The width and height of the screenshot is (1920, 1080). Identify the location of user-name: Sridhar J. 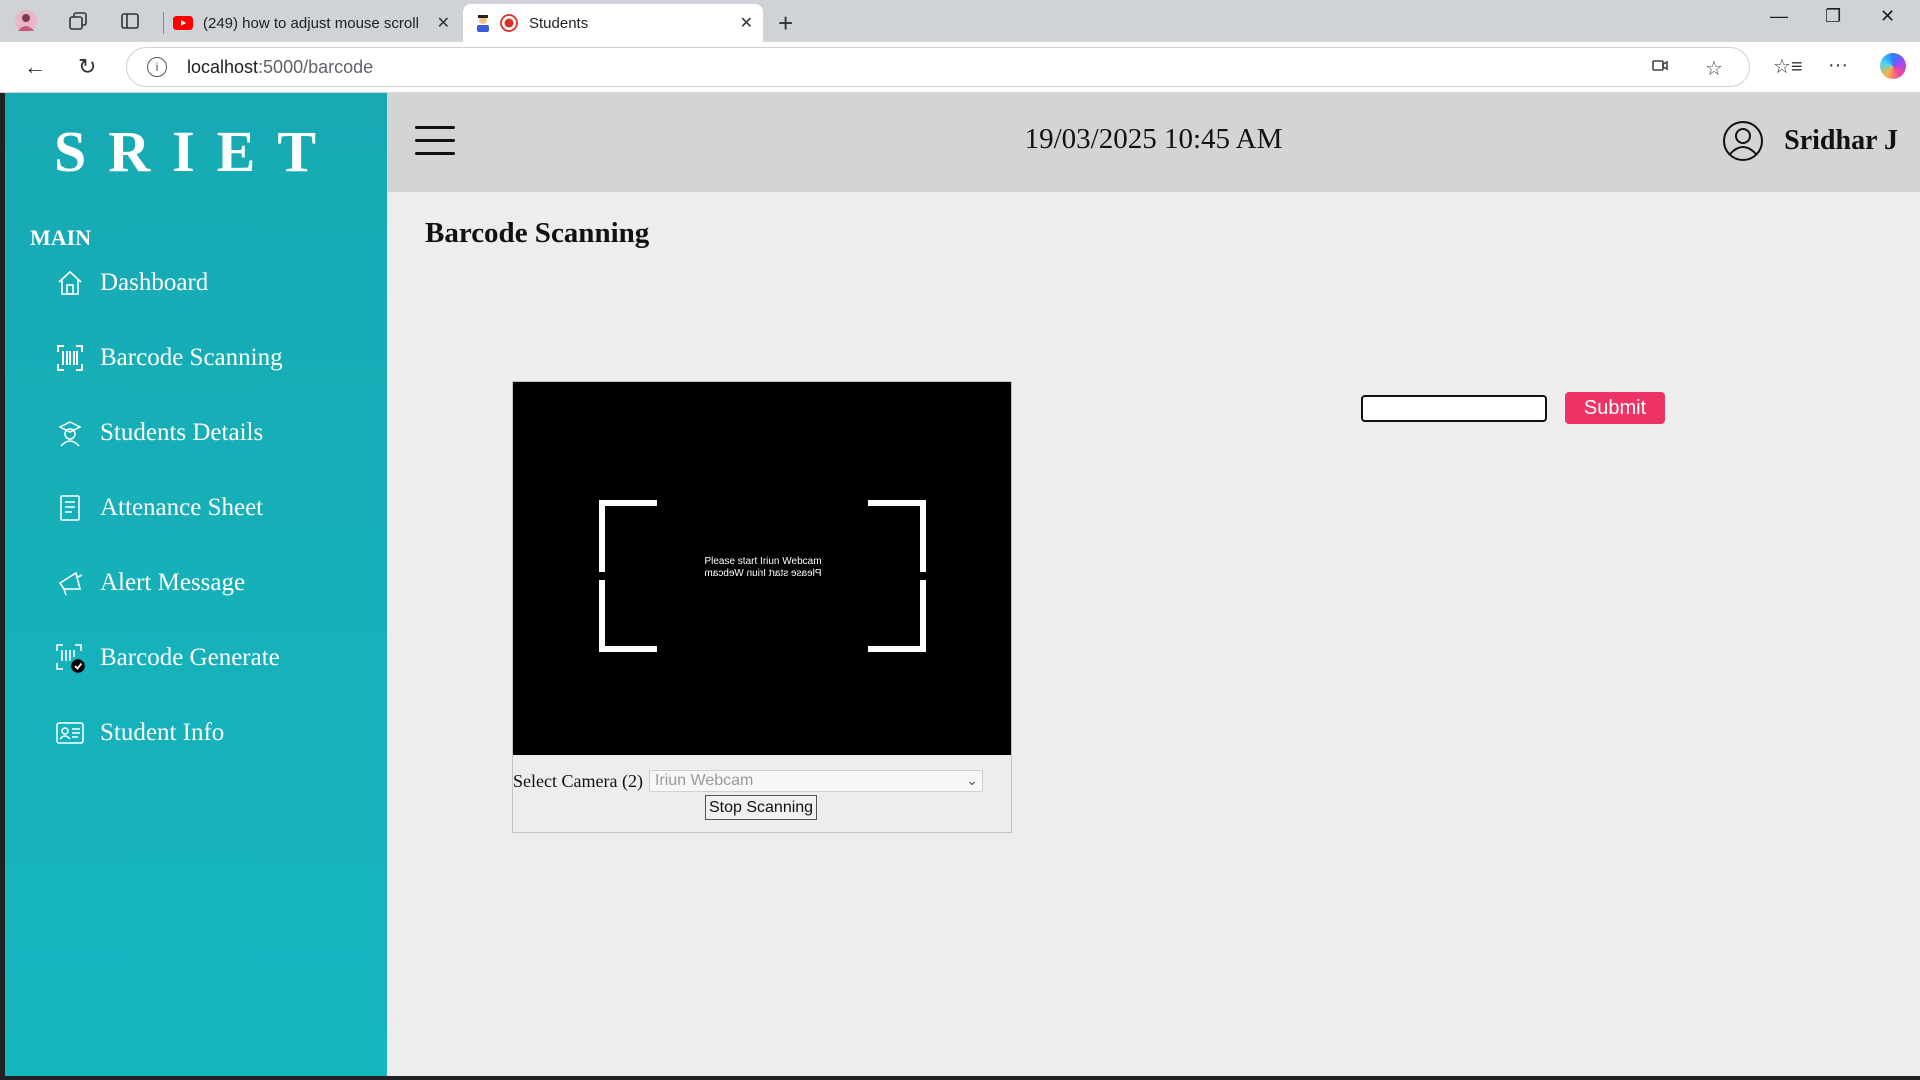
(1841, 140).